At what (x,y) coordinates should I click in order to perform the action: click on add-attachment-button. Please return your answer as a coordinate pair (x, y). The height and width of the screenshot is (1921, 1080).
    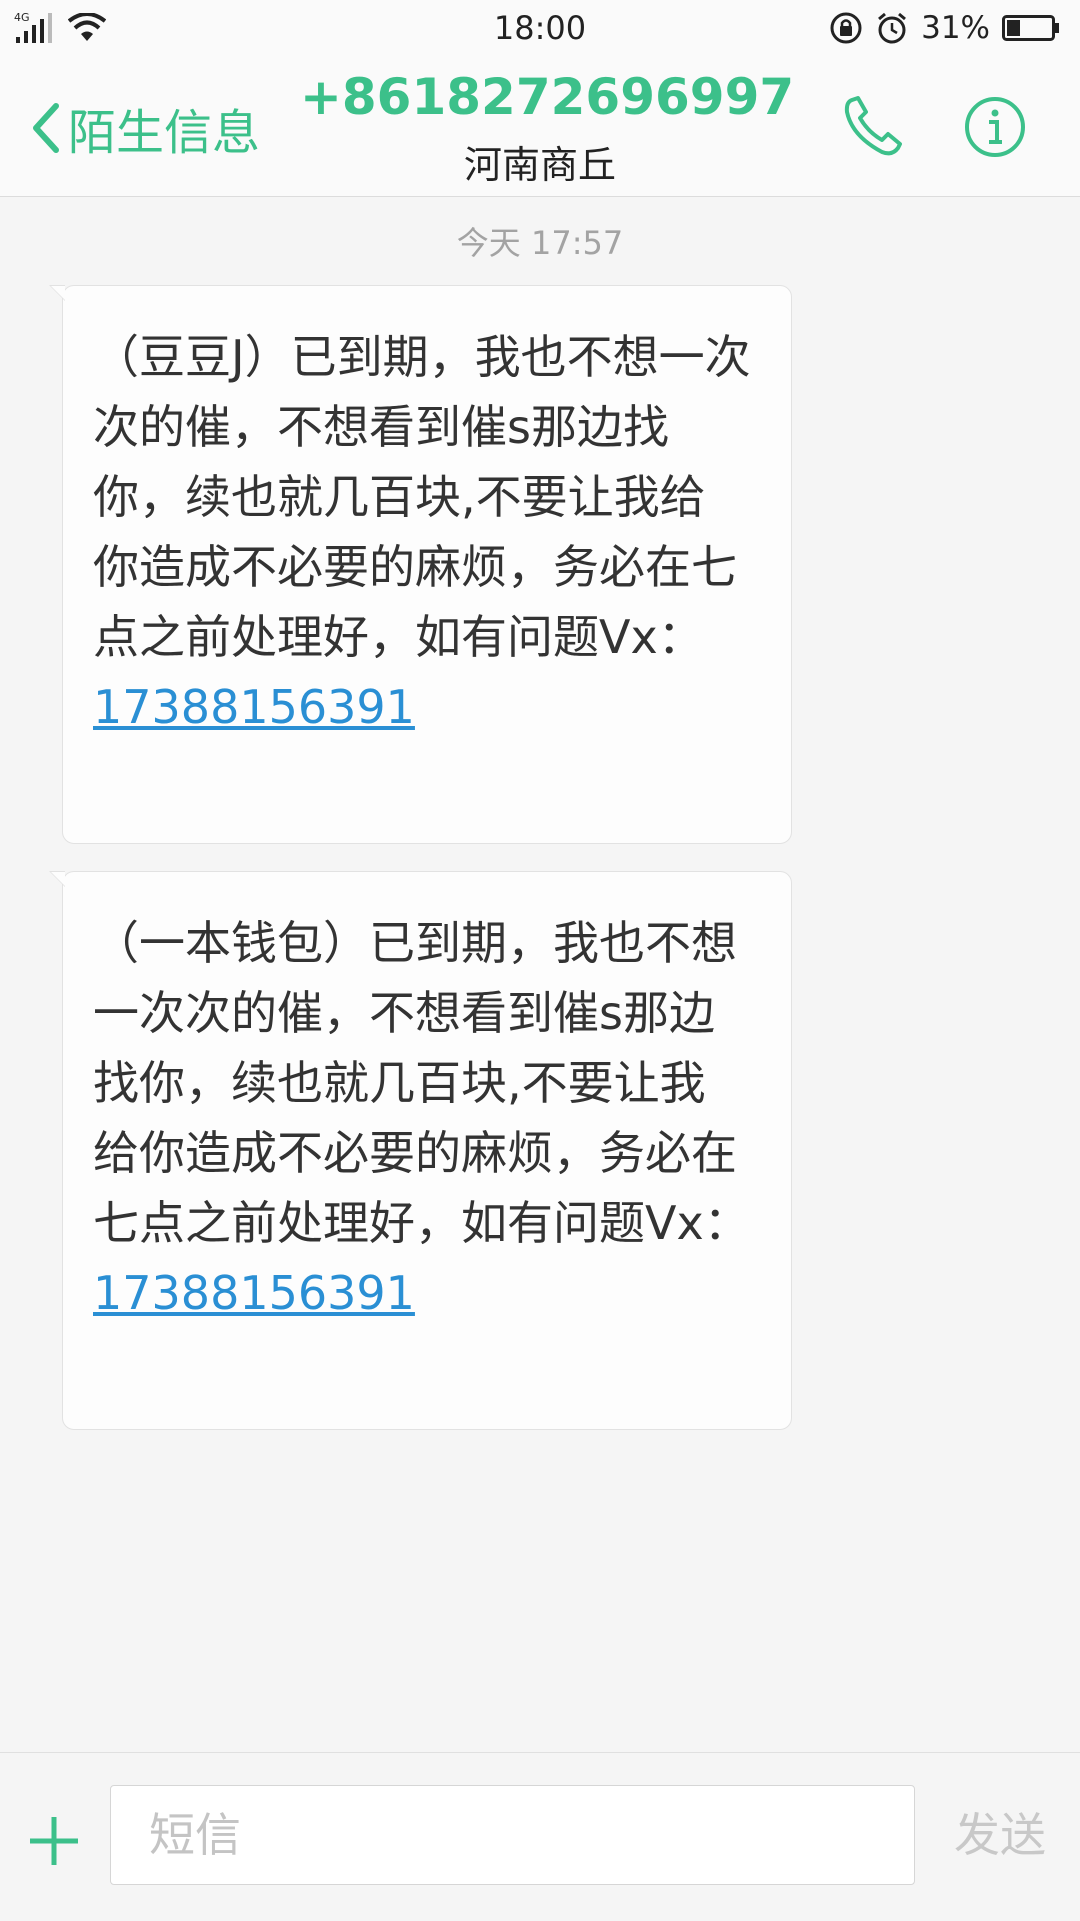
    Looking at the image, I should click on (54, 1841).